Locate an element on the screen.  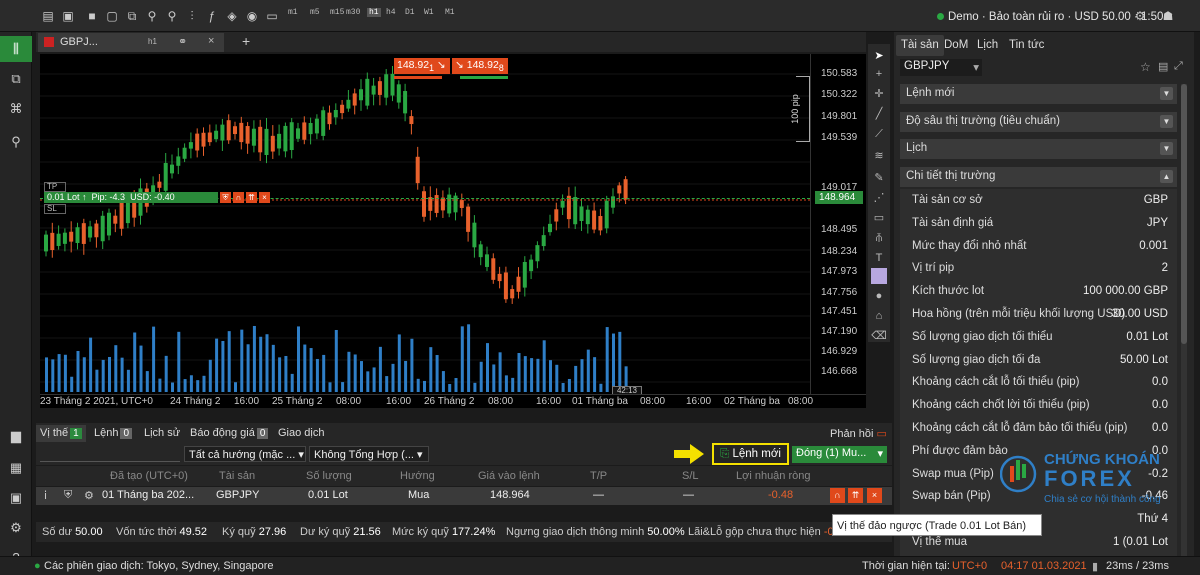
rect-icon: ▭ is located at coordinates (879, 218).